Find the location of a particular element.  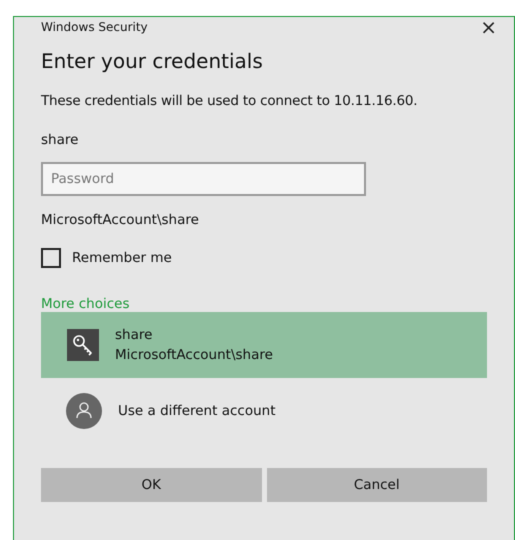

ok-button: OK is located at coordinates (151, 485).